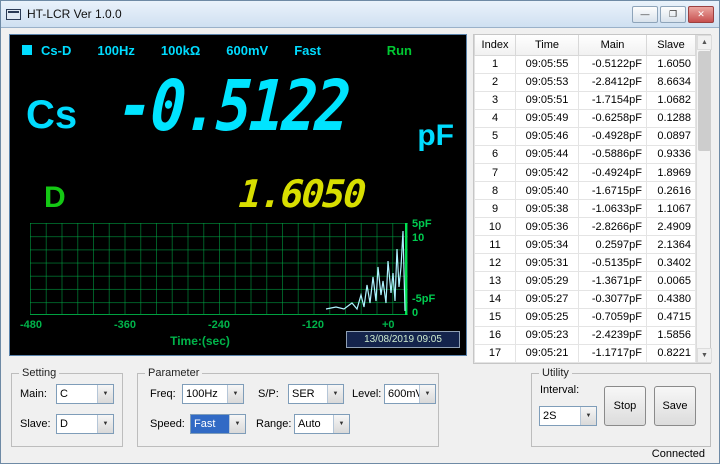  What do you see at coordinates (585, 245) in the screenshot?
I see `table-row: 11 09:05:34 0.2597pF 2.1364` at bounding box center [585, 245].